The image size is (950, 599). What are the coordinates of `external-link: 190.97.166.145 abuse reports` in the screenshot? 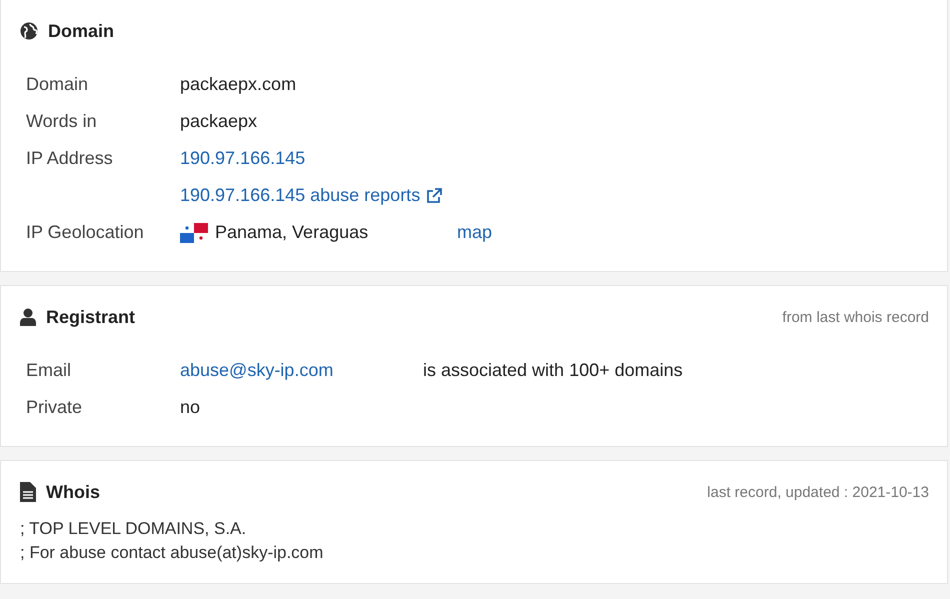 It's located at (312, 195).